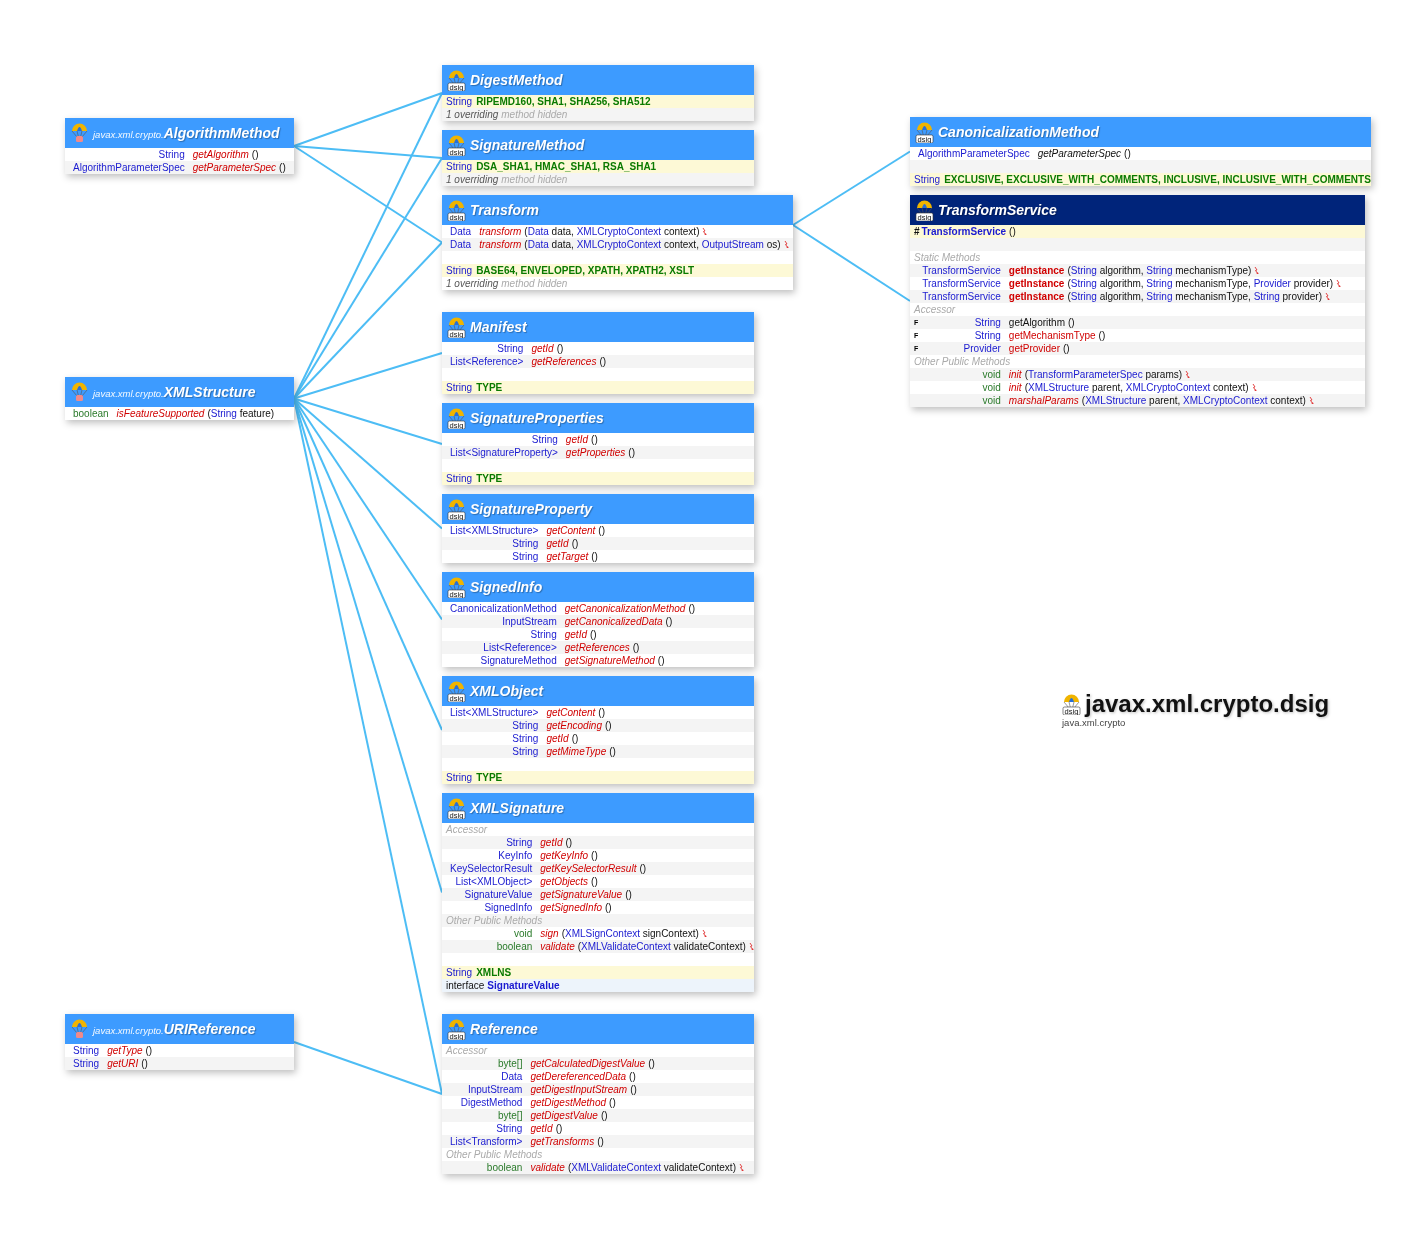  What do you see at coordinates (917, 231) in the screenshot?
I see `modifier-mark: #` at bounding box center [917, 231].